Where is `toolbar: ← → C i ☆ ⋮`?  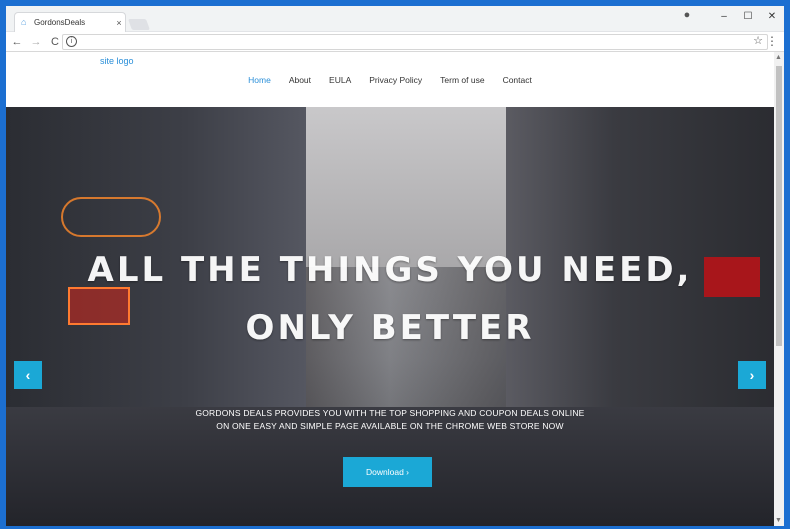 toolbar: ← → C i ☆ ⋮ is located at coordinates (395, 42).